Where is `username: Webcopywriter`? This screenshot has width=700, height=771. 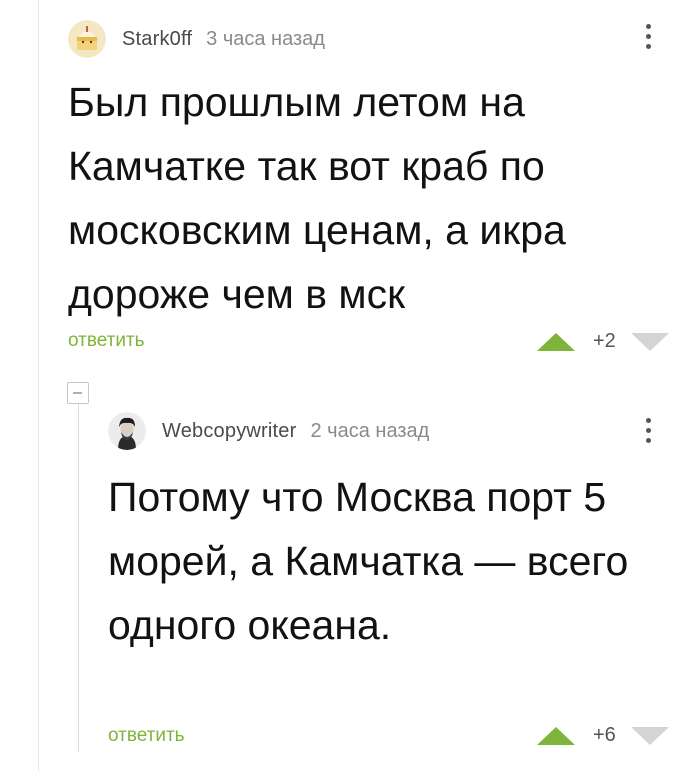
username: Webcopywriter is located at coordinates (229, 431).